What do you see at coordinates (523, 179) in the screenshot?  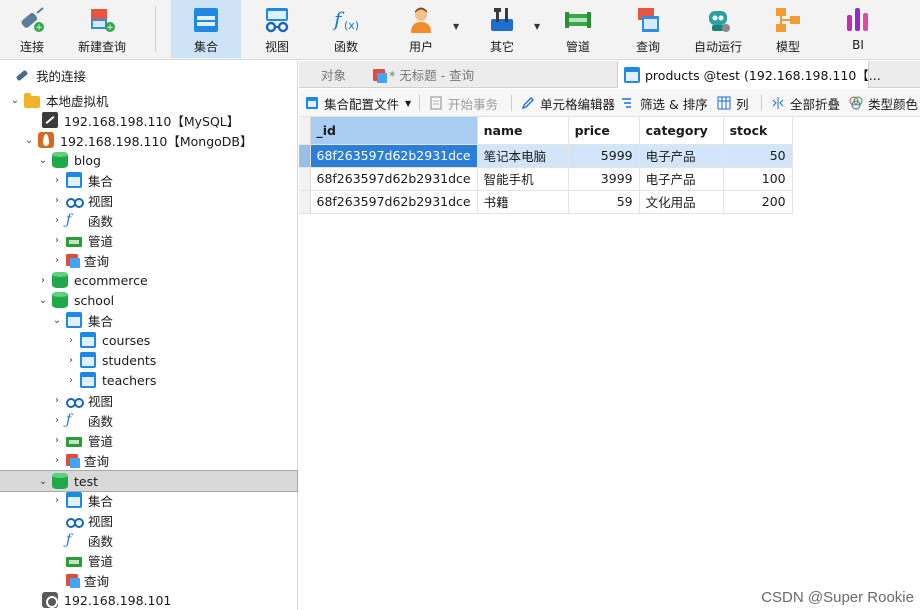 I see `cell-name: 智能手机` at bounding box center [523, 179].